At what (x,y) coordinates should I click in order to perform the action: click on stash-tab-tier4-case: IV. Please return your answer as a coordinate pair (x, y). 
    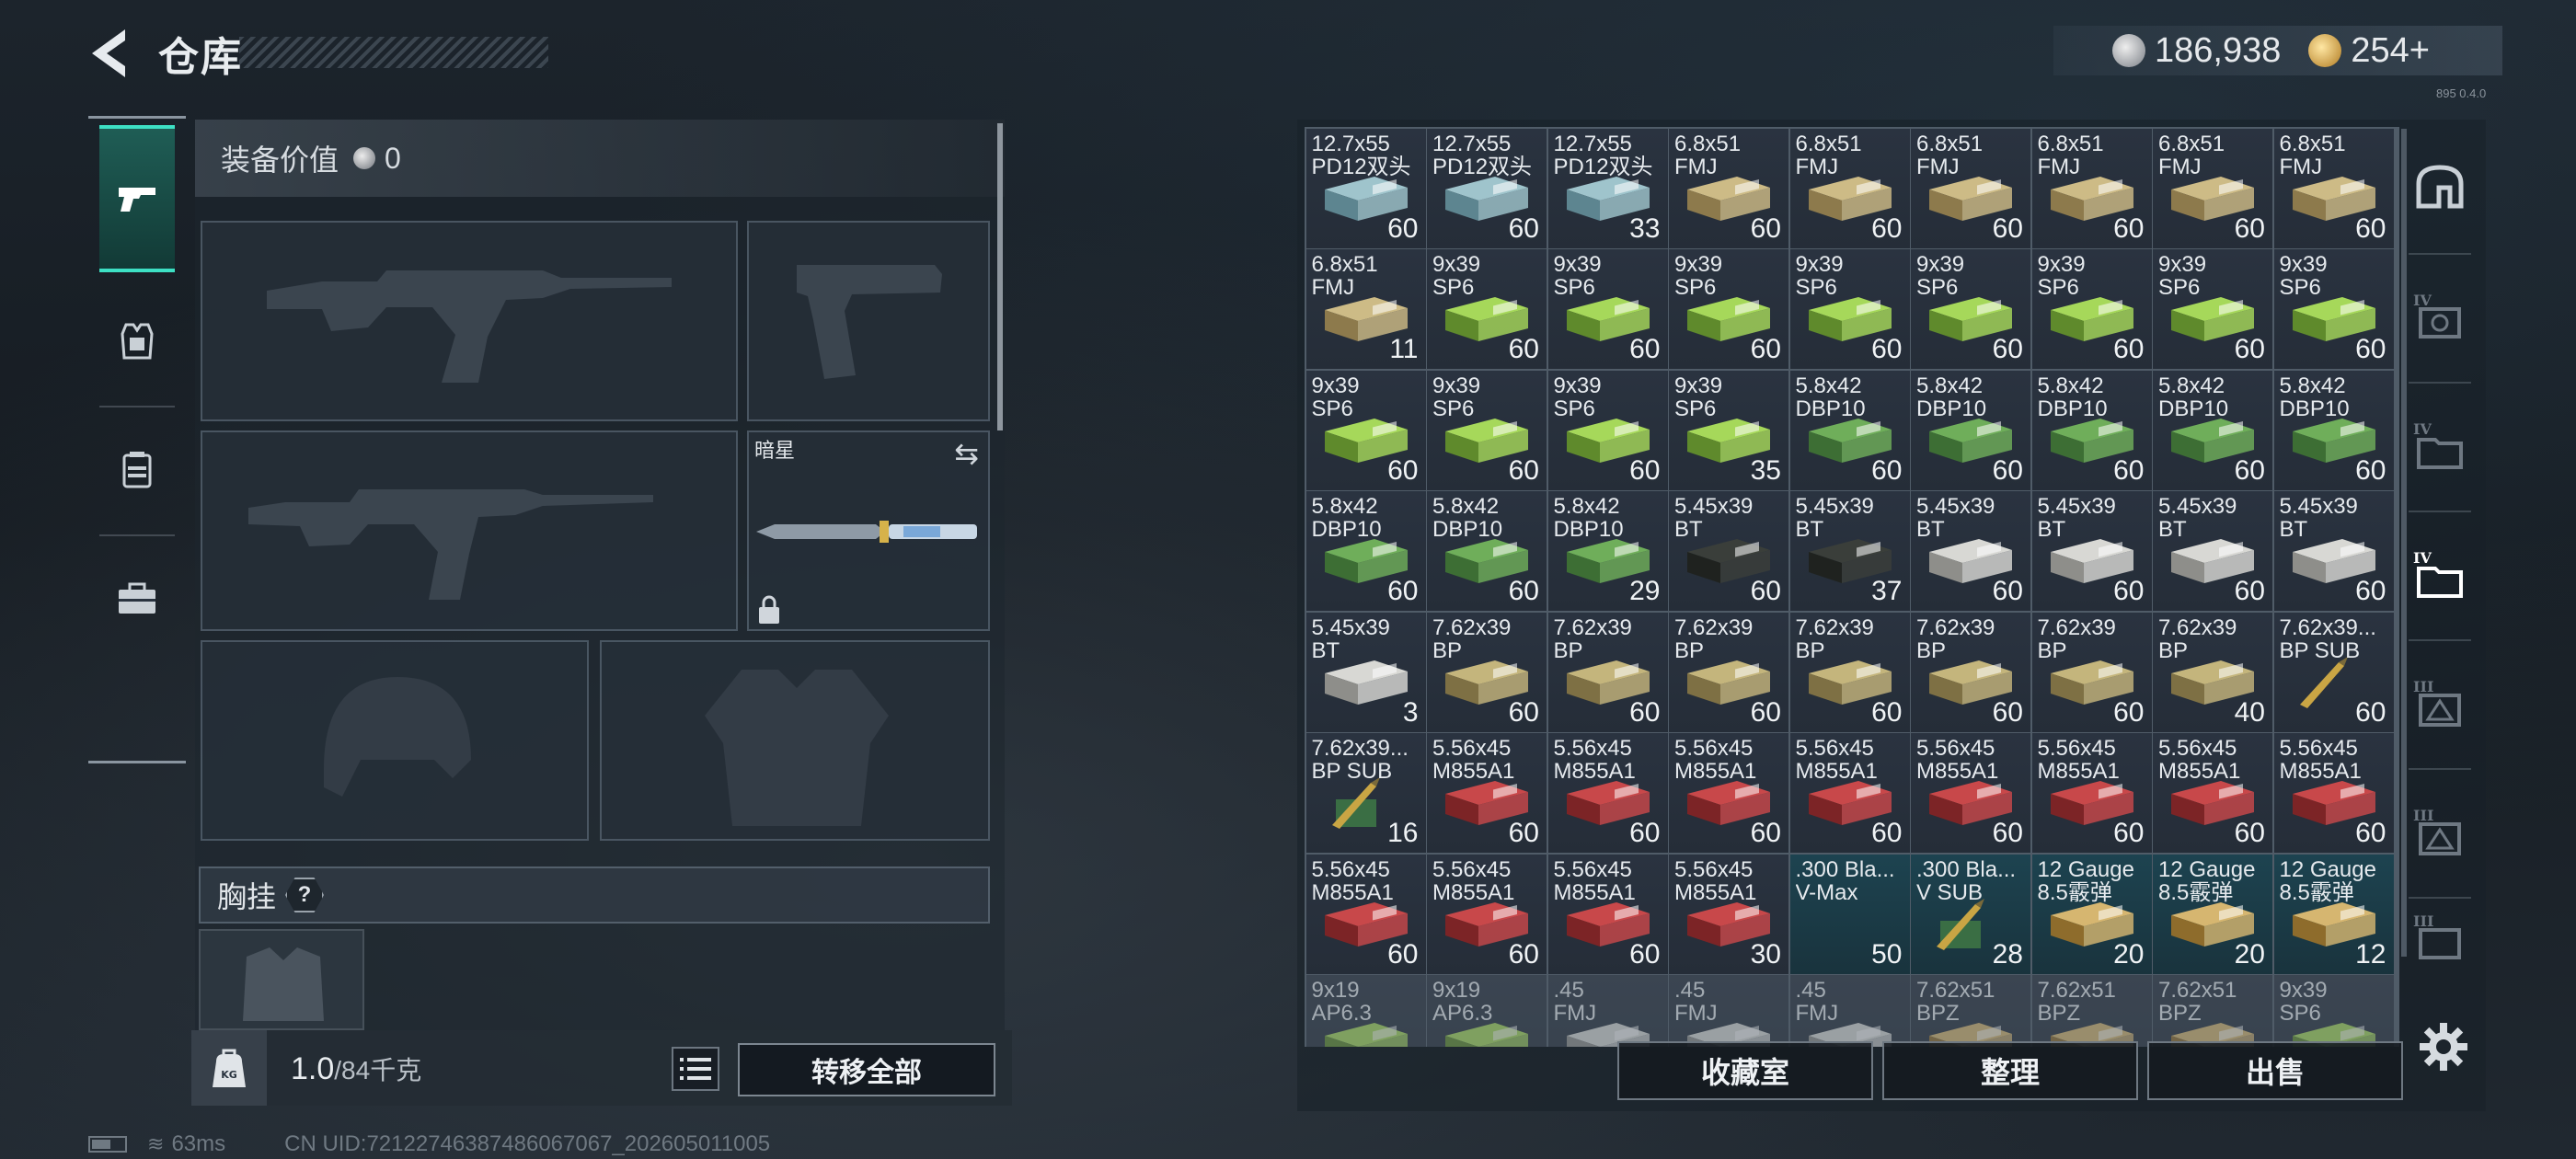
    Looking at the image, I should click on (2440, 317).